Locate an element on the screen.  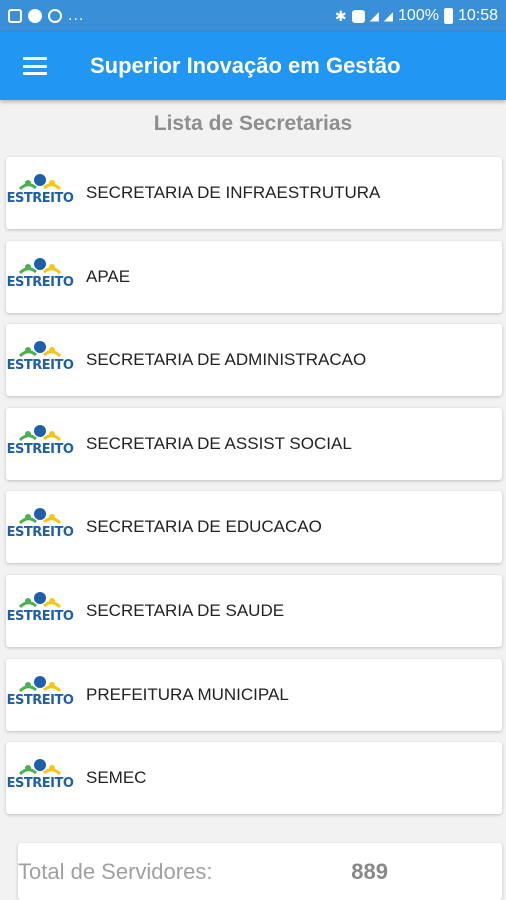
notification-badge-icon is located at coordinates (358, 16).